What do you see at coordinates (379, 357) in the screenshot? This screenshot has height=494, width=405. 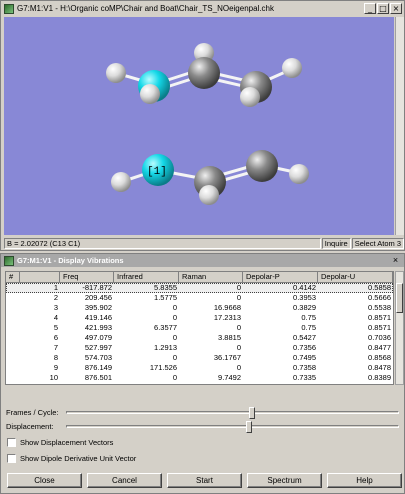 I see `table-cell: 0.8568` at bounding box center [379, 357].